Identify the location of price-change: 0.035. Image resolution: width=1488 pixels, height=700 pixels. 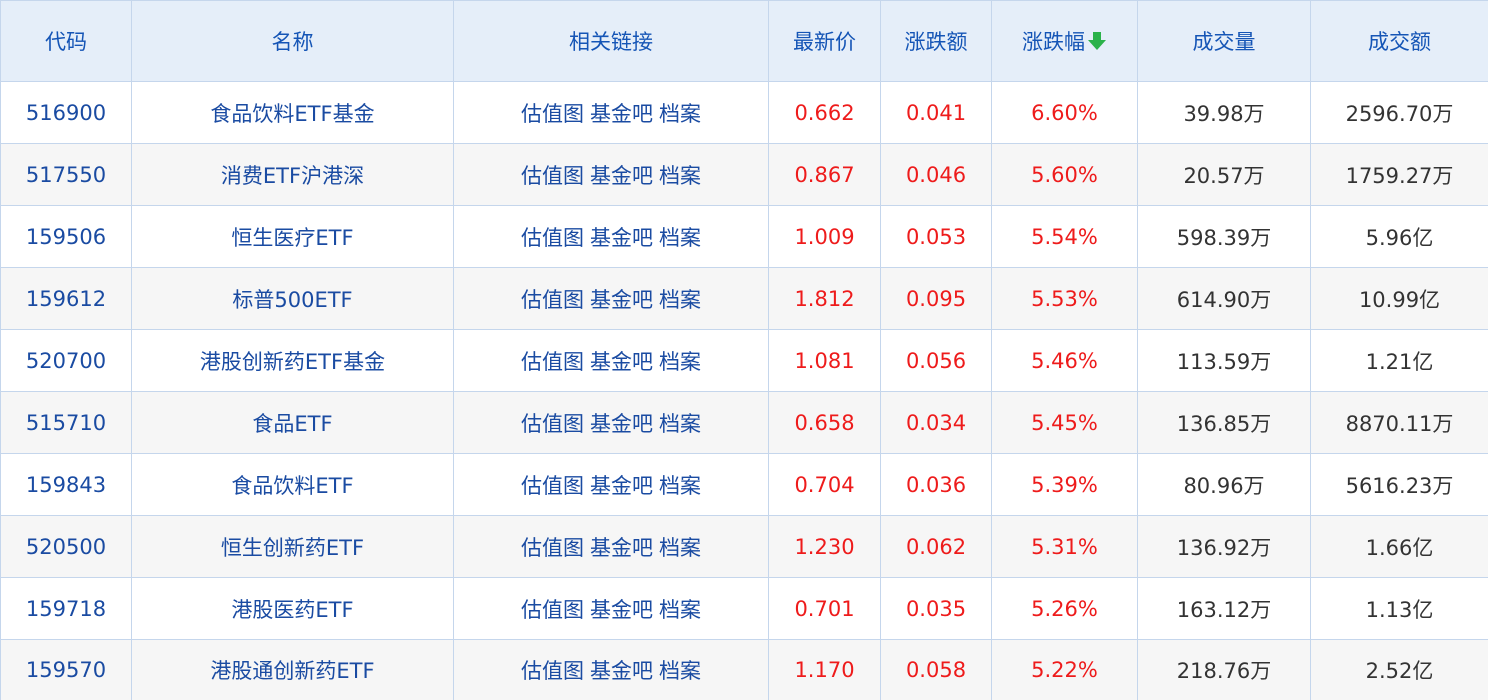
(936, 609).